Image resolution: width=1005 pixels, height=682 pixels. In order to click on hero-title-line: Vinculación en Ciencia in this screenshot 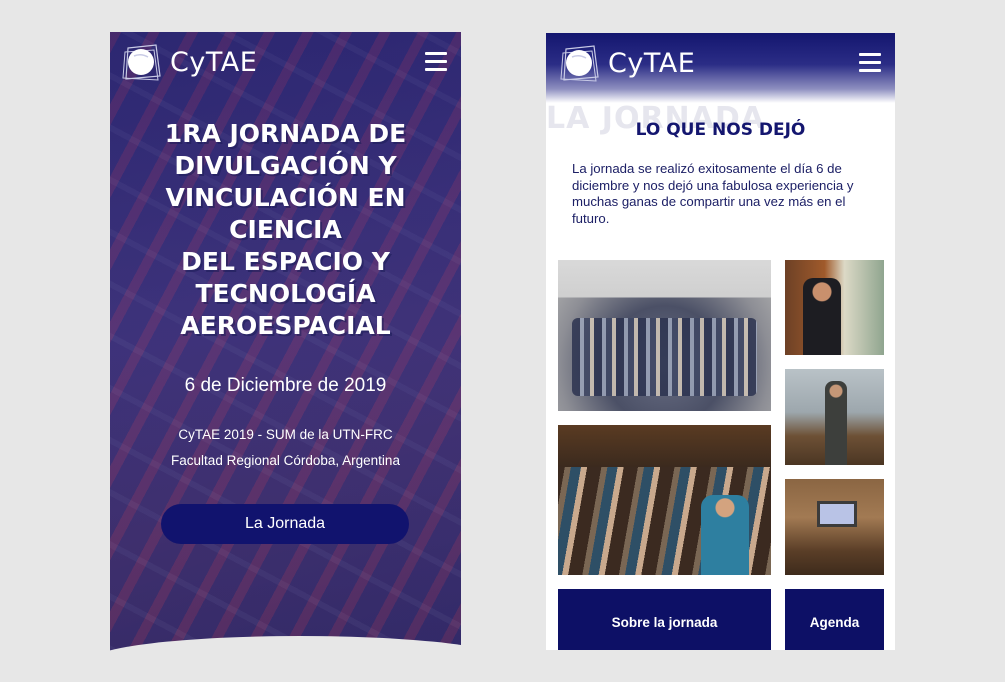, I will do `click(285, 213)`.